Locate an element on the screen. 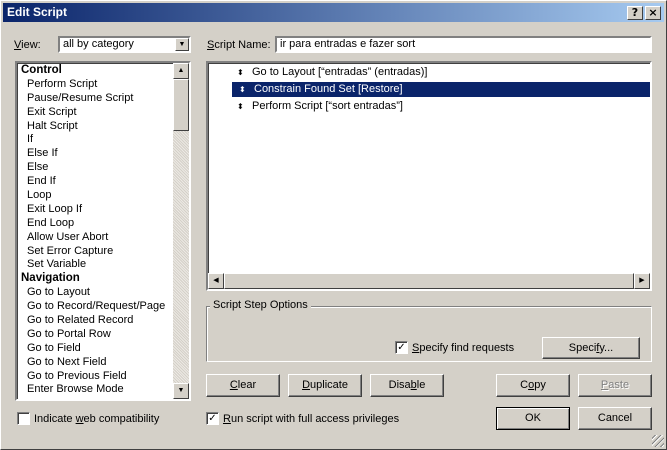 The width and height of the screenshot is (667, 450). clear-button: Clear is located at coordinates (243, 385).